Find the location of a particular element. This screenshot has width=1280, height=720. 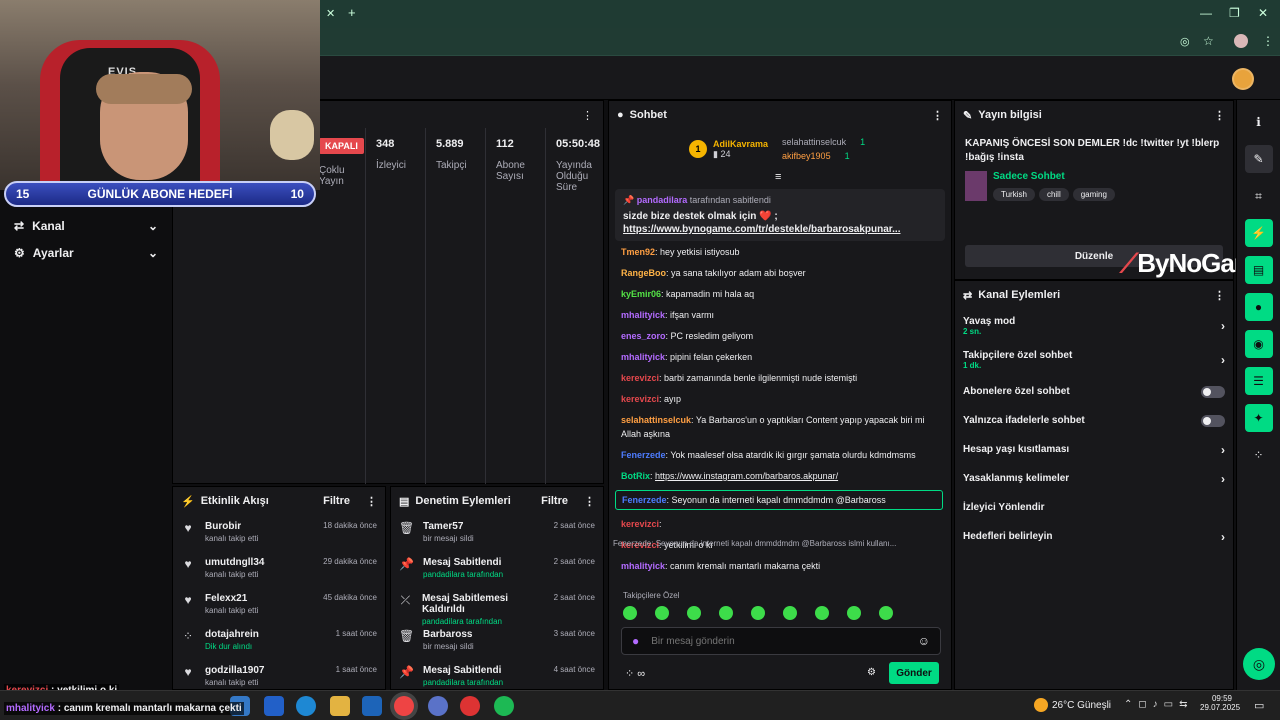

user-avatar is located at coordinates (1243, 79).